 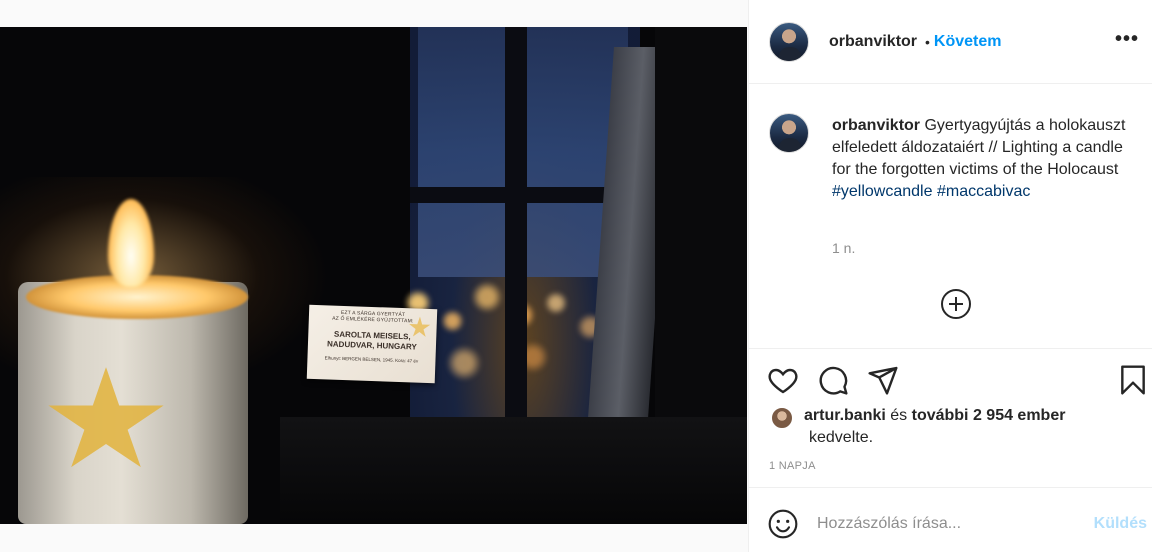 What do you see at coordinates (782, 418) in the screenshot?
I see `liker-avatar` at bounding box center [782, 418].